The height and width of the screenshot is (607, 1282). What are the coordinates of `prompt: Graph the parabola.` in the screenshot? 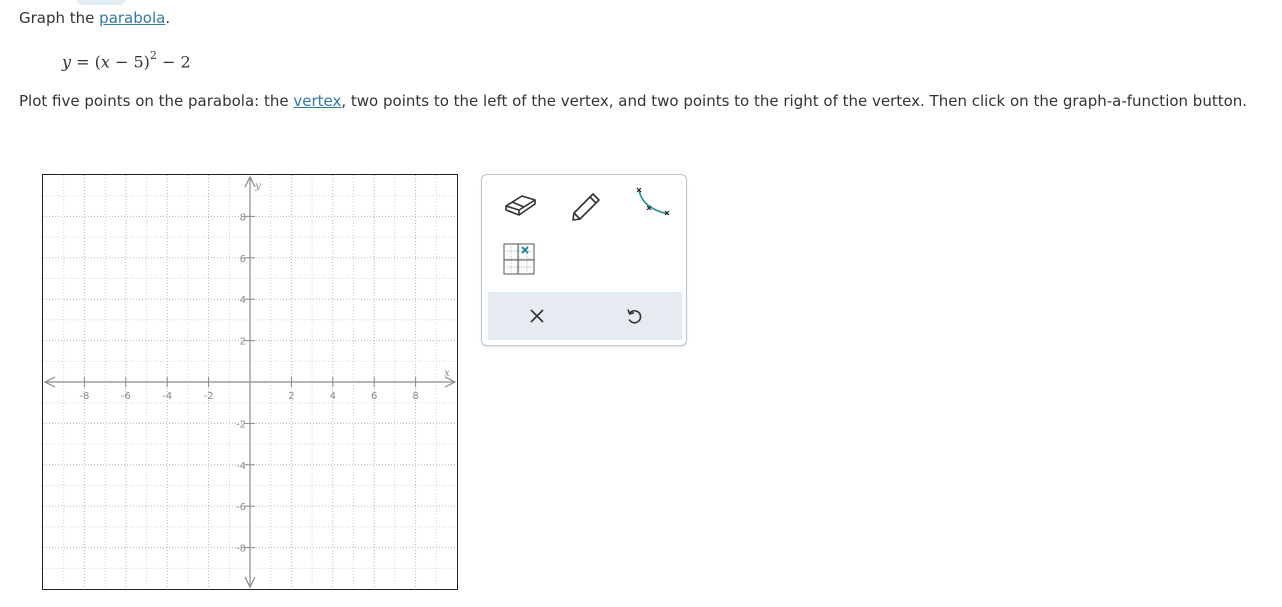 It's located at (94, 18).